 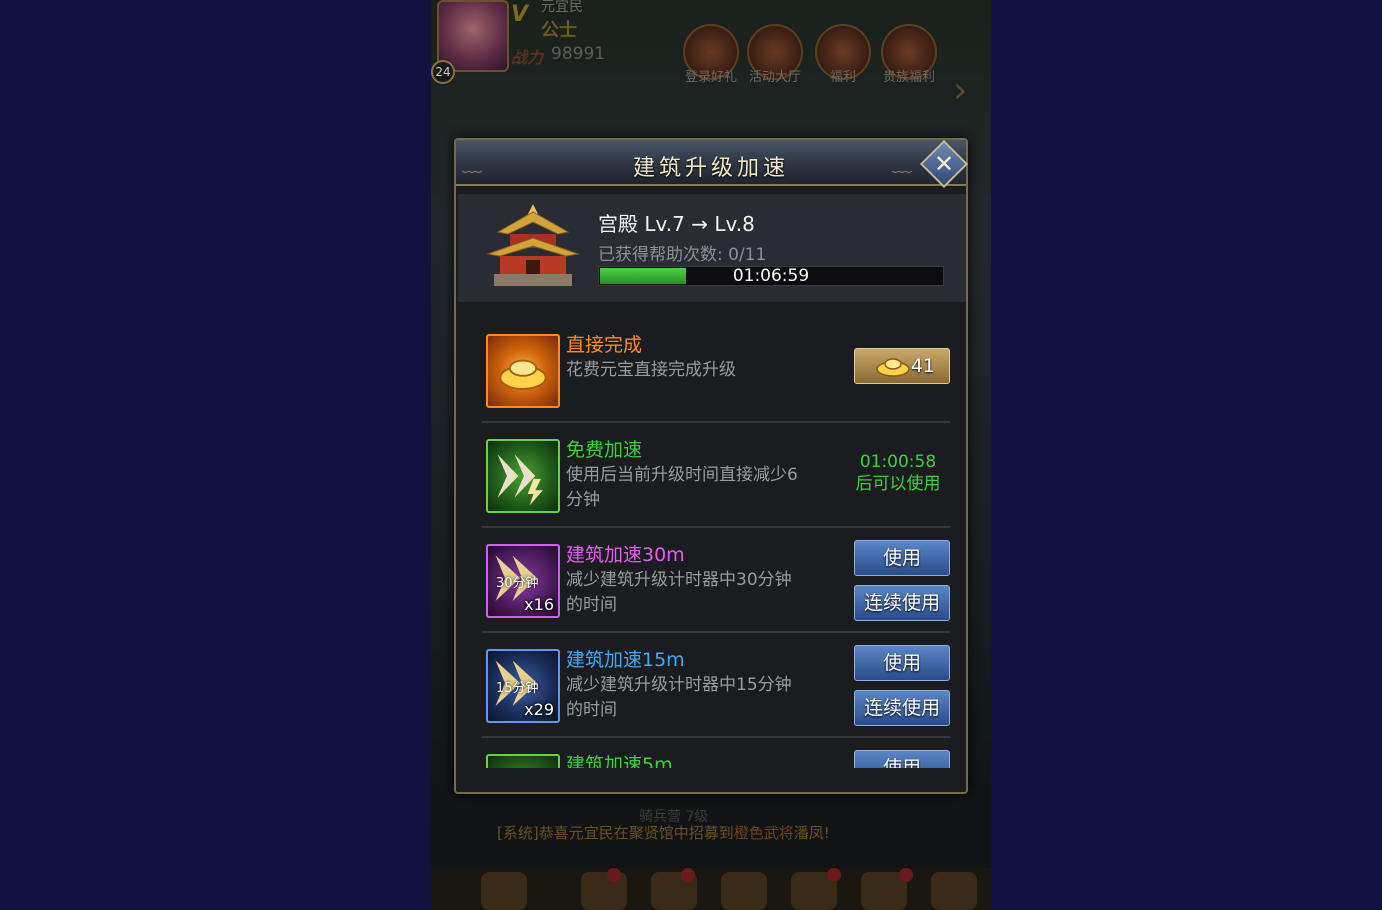 What do you see at coordinates (523, 761) in the screenshot?
I see `speedup-5m-icon` at bounding box center [523, 761].